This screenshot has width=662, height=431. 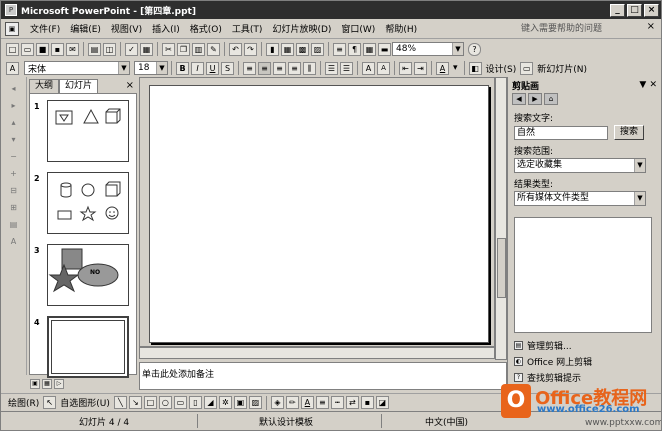 I want to click on vertical-scrollbar, so click(x=501, y=218).